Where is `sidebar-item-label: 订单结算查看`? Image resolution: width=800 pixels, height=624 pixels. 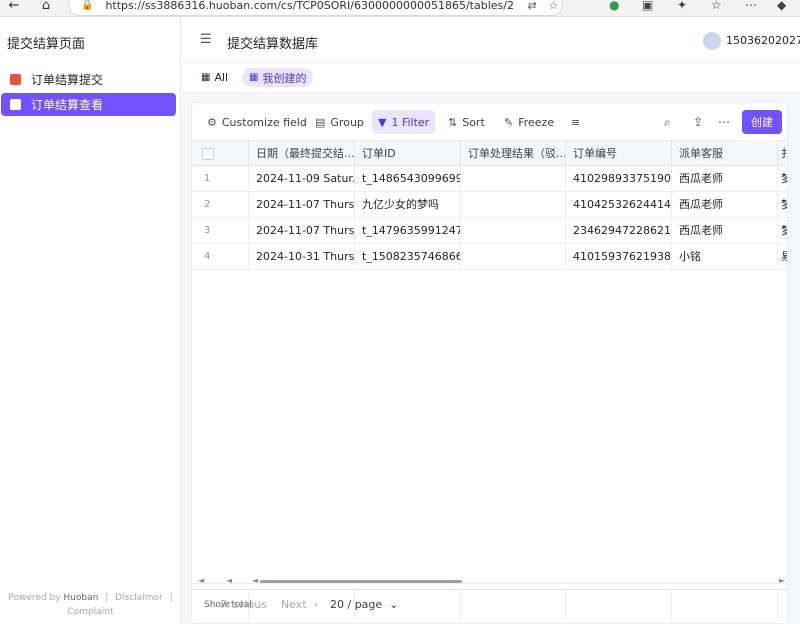 sidebar-item-label: 订单结算查看 is located at coordinates (67, 105).